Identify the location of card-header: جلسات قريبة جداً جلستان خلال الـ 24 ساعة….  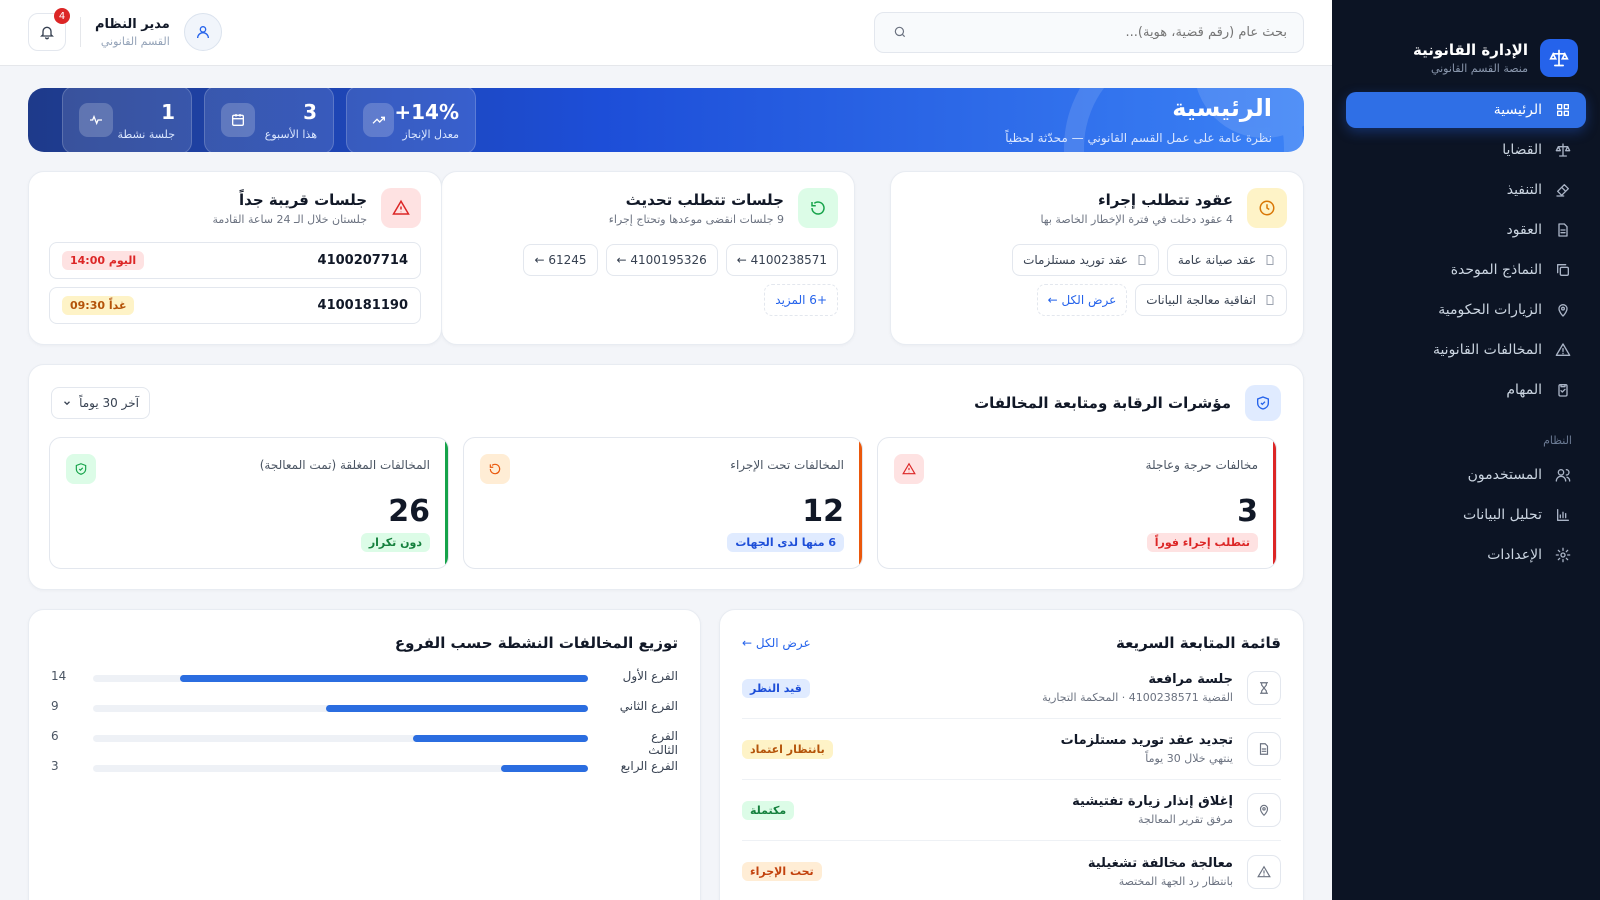
(235, 208).